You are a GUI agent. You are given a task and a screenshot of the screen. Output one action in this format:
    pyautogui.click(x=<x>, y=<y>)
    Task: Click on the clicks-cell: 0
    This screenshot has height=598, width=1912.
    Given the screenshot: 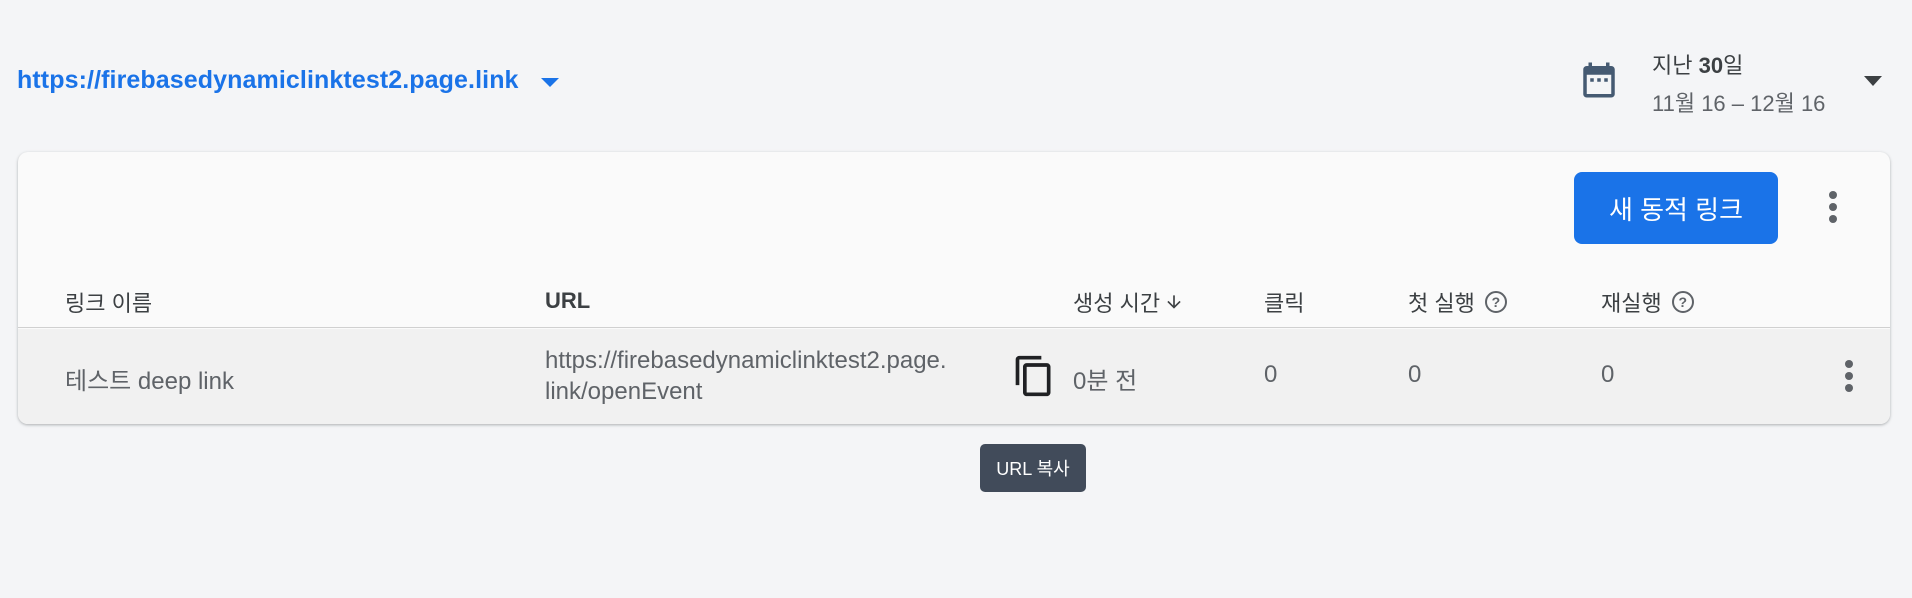 What is the action you would take?
    pyautogui.click(x=1271, y=374)
    